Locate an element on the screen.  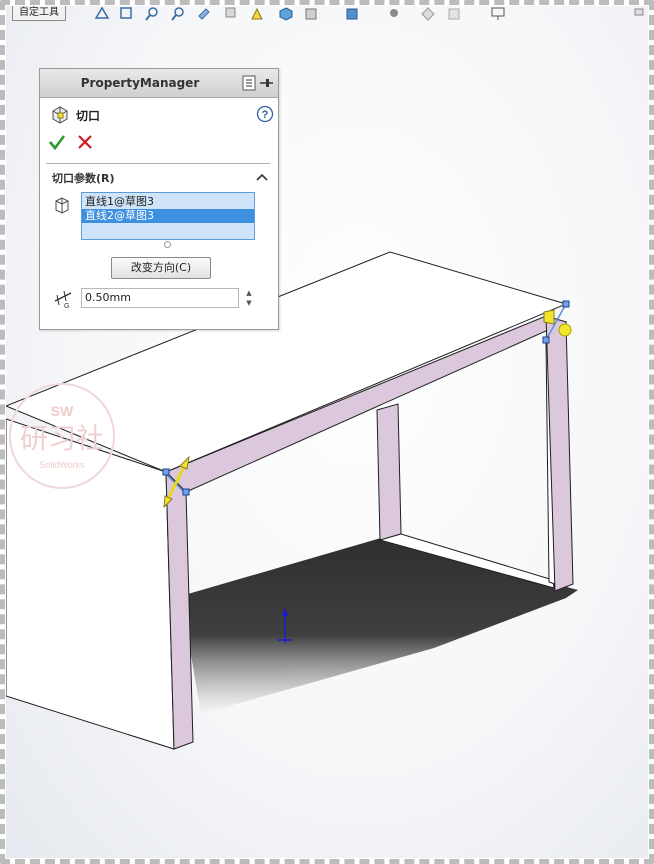
list-resize-handle is located at coordinates (167, 244).